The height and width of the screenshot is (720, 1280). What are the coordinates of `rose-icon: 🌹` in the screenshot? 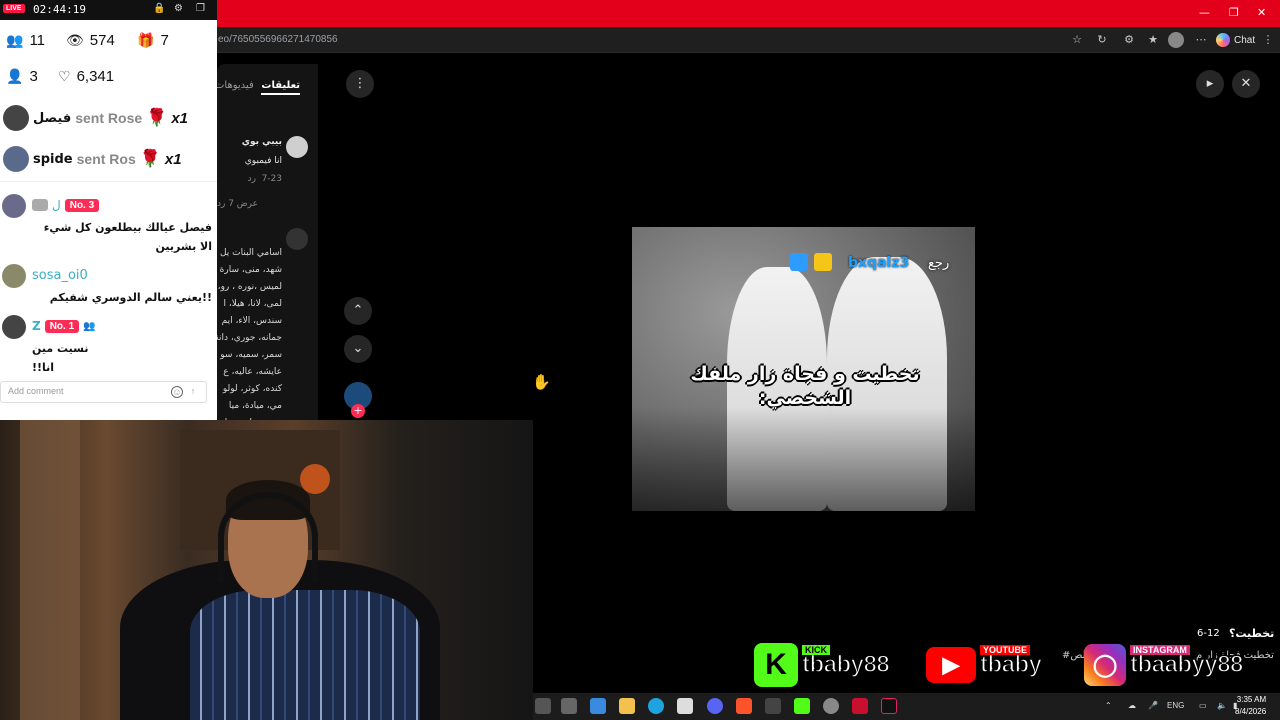 It's located at (150, 159).